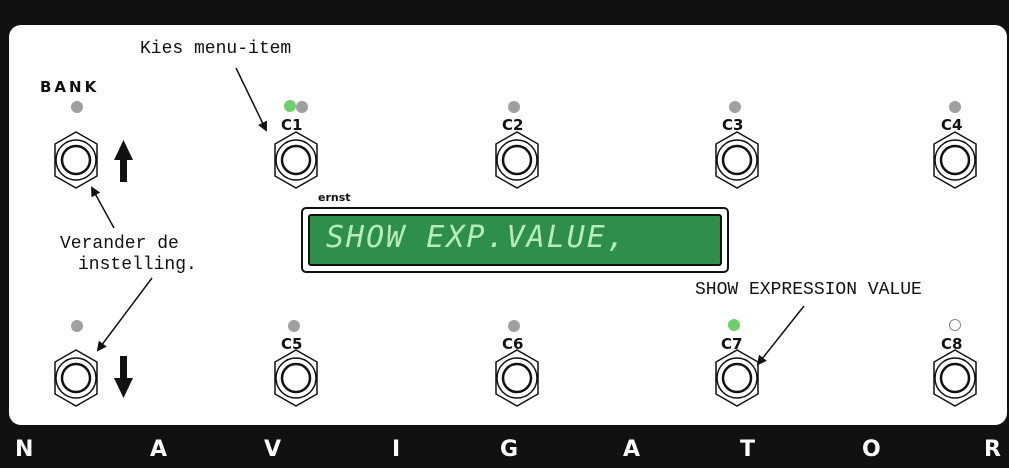  Describe the element at coordinates (123, 161) in the screenshot. I see `up-arrow-icon` at that location.